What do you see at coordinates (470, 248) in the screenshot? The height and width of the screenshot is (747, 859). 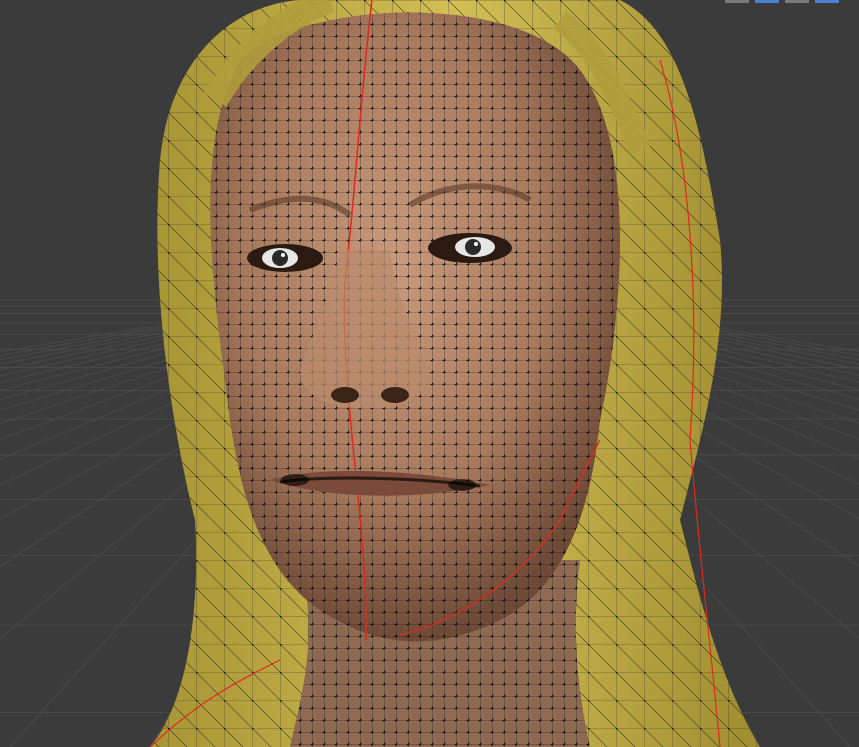 I see `right-eye` at bounding box center [470, 248].